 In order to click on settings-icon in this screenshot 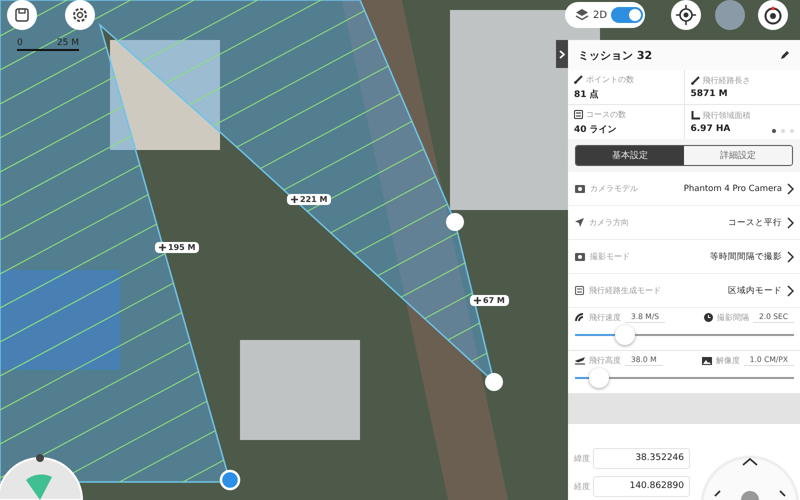, I will do `click(80, 15)`.